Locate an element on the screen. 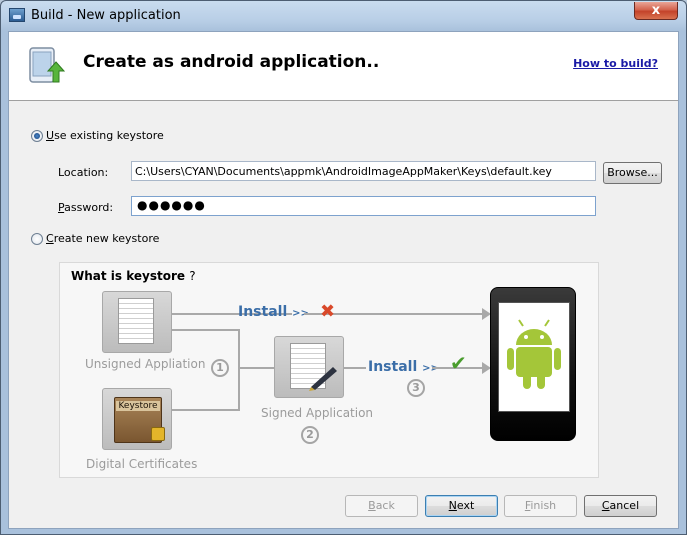 The height and width of the screenshot is (535, 687). title-bar: Build - New application x is located at coordinates (343, 16).